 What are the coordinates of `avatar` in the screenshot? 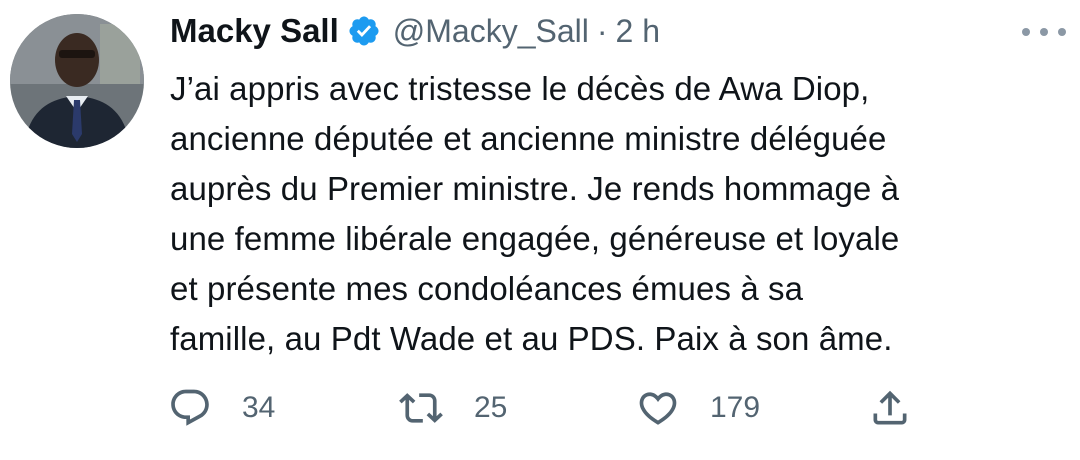 It's located at (77, 81).